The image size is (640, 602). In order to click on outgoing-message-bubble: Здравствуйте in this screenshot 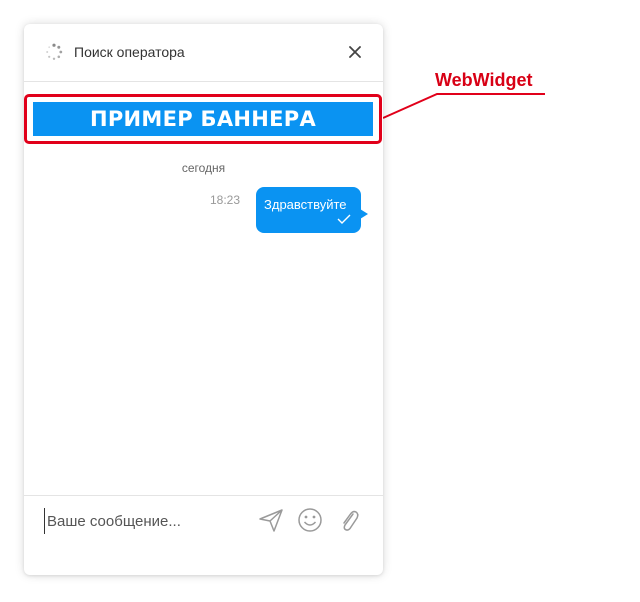, I will do `click(312, 210)`.